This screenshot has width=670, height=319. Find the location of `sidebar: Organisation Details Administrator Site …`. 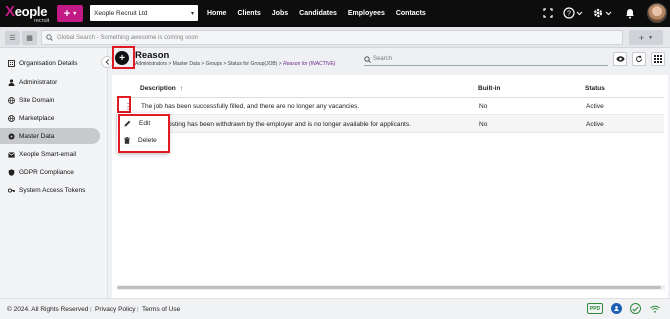

sidebar: Organisation Details Administrator Site … is located at coordinates (54, 173).